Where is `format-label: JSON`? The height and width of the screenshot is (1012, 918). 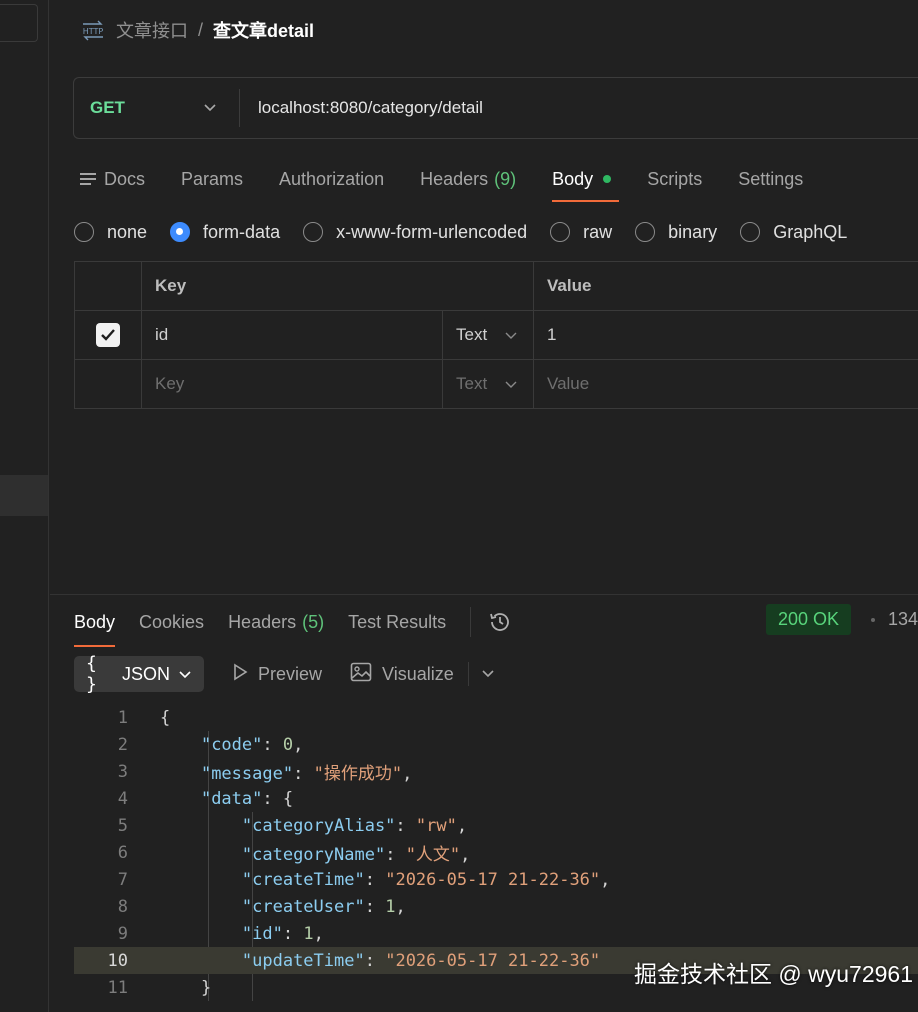 format-label: JSON is located at coordinates (145, 673).